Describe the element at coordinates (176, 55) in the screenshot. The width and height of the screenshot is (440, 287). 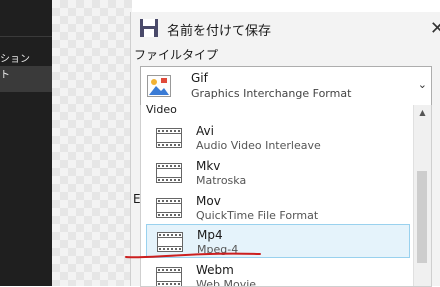
I see `file-type-label: ファイルタイプ` at that location.